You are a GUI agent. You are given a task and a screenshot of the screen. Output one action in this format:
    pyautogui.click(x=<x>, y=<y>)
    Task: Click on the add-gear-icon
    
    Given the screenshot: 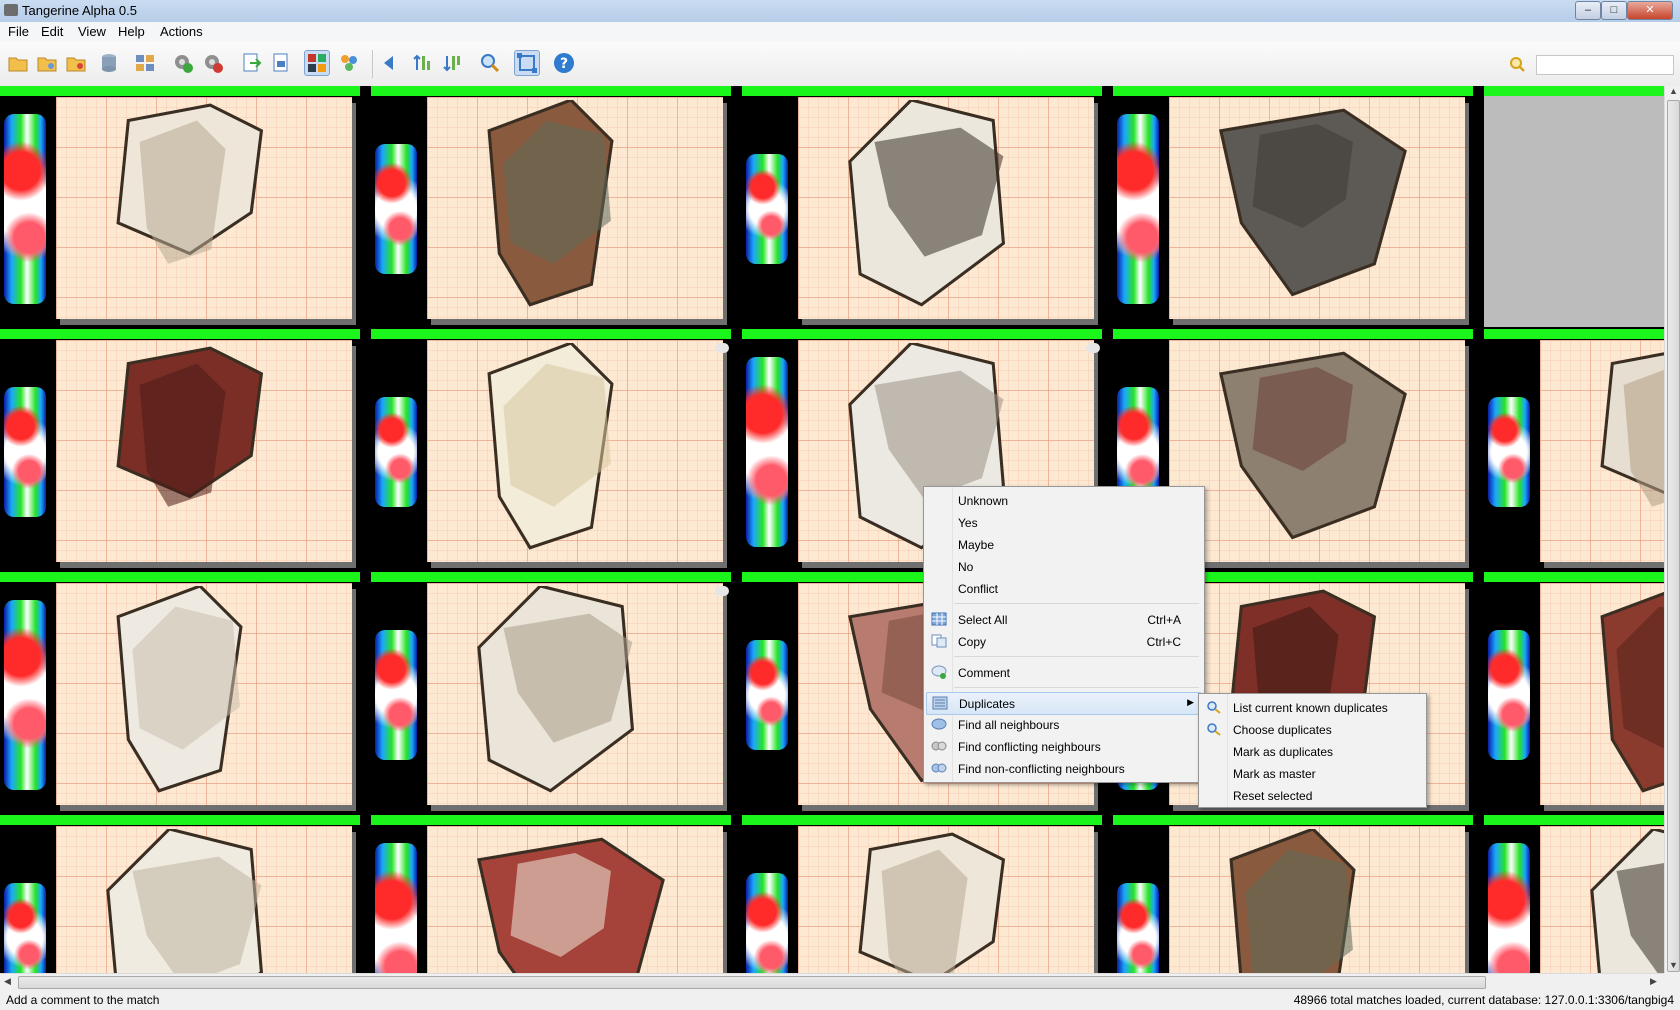 What is the action you would take?
    pyautogui.click(x=183, y=63)
    